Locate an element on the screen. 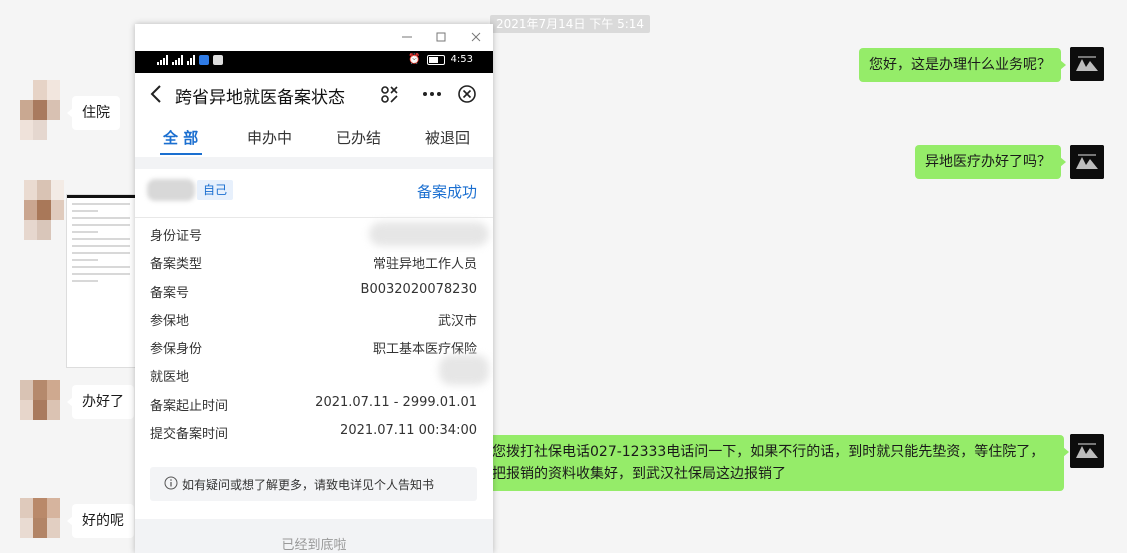 The image size is (1127, 553). message-bubble-incoming: 办好了 is located at coordinates (100, 402).